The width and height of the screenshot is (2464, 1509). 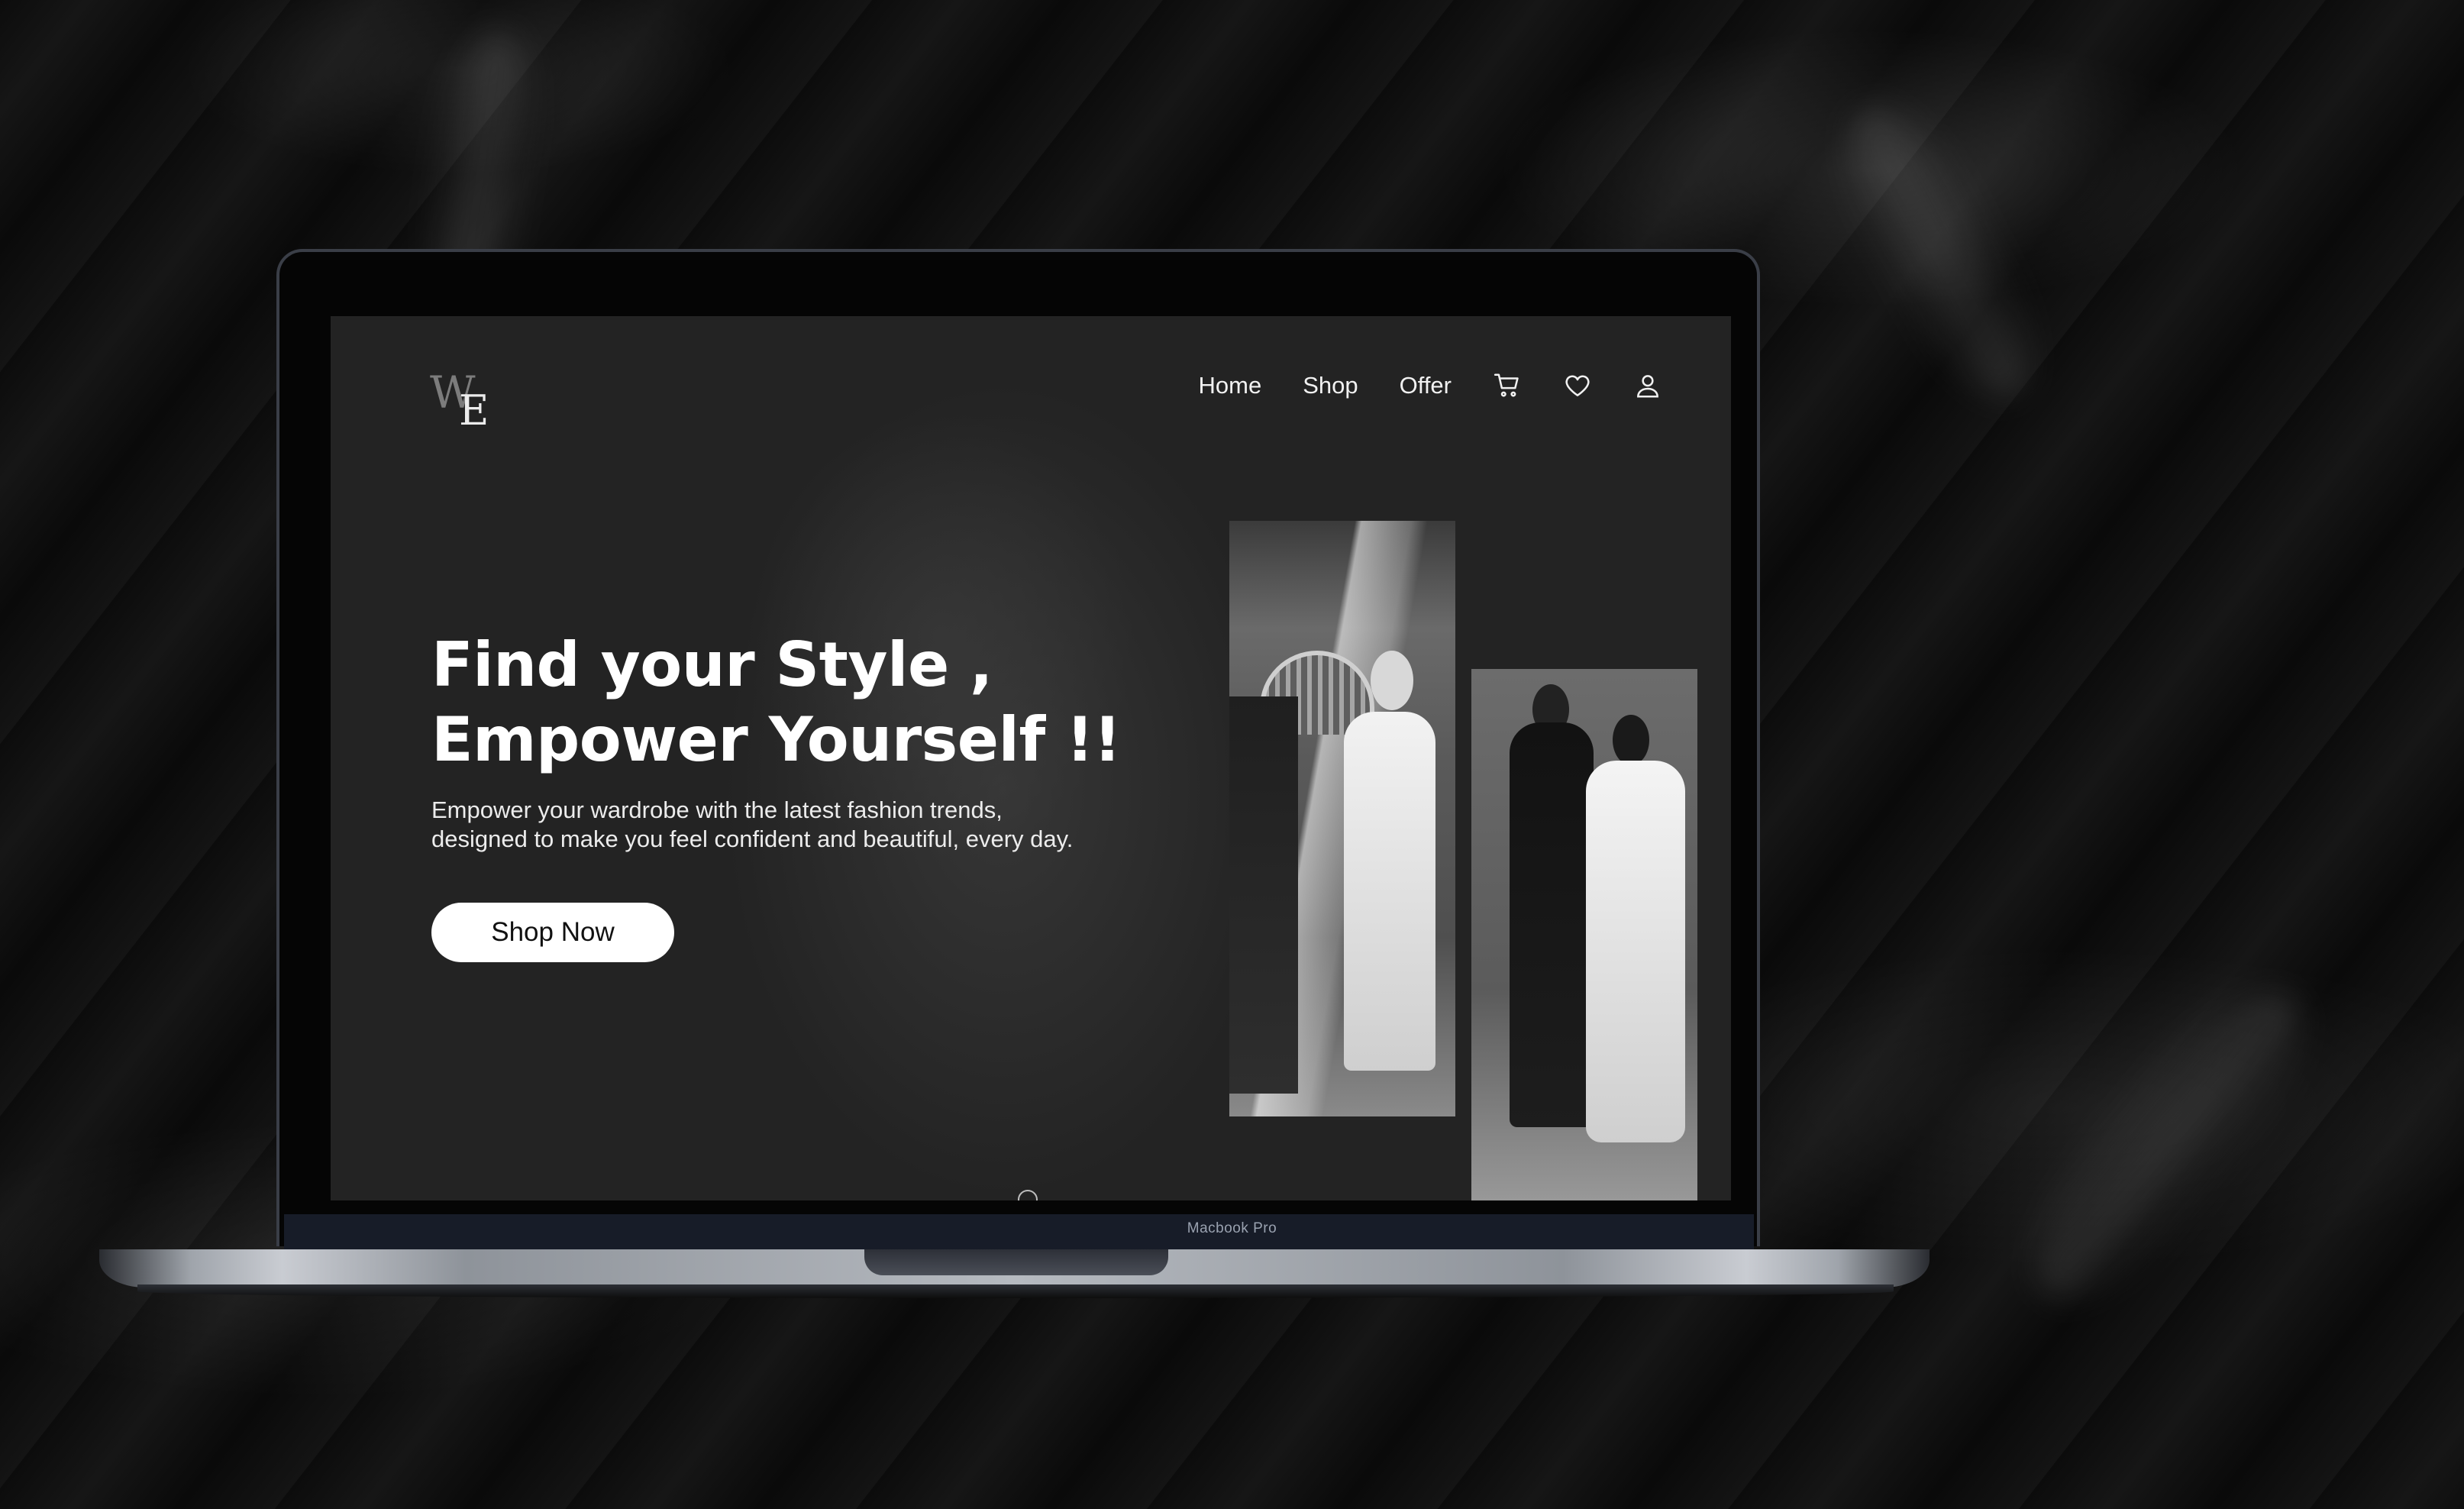 What do you see at coordinates (712, 665) in the screenshot?
I see `hero-heading-line-1: Find your Style ,` at bounding box center [712, 665].